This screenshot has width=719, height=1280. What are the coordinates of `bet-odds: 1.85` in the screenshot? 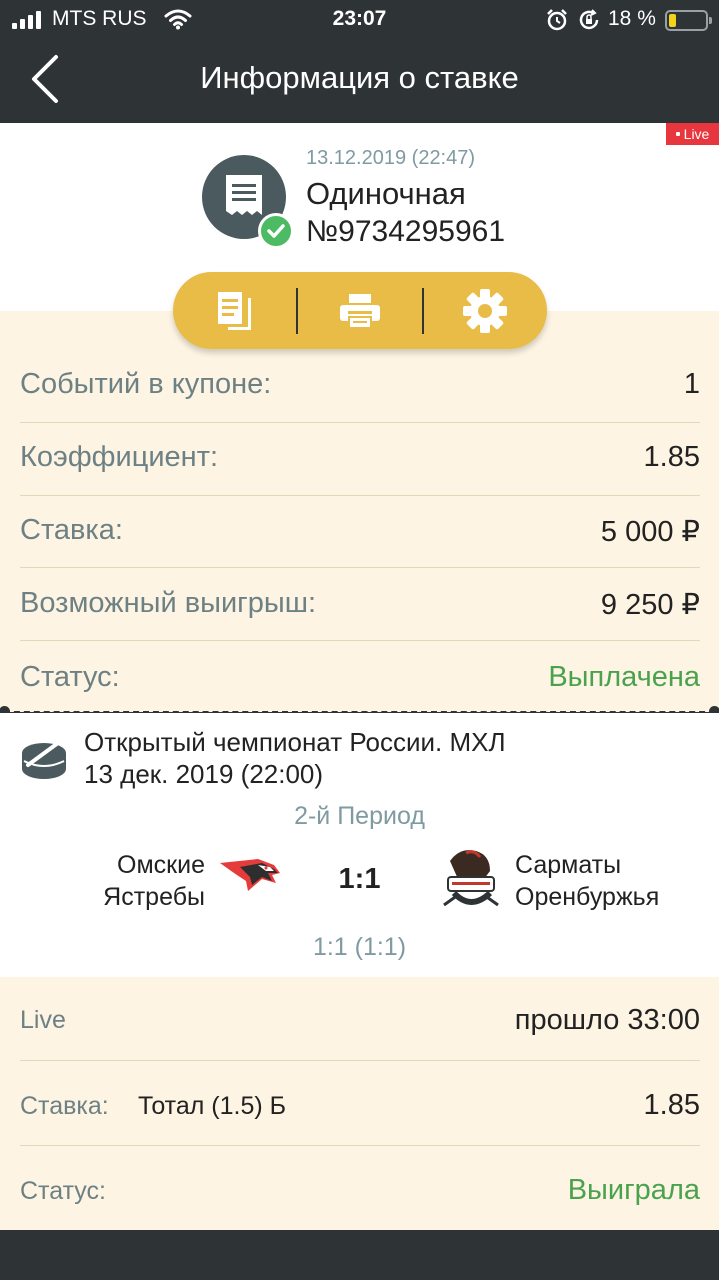 It's located at (671, 1105).